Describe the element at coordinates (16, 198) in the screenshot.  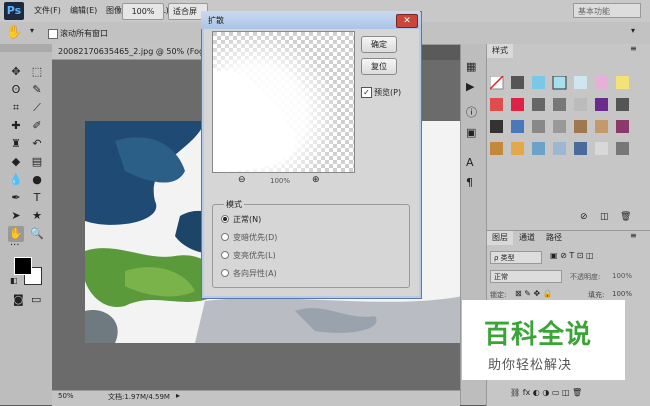
I see `pen-tool-icon: ✒` at that location.